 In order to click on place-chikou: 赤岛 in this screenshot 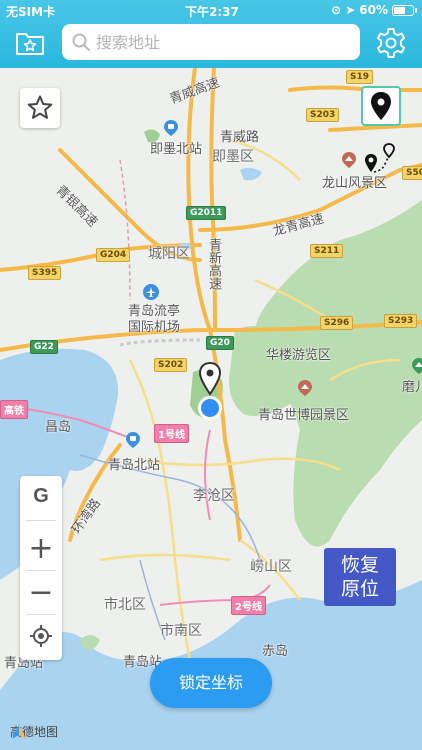, I will do `click(275, 651)`.